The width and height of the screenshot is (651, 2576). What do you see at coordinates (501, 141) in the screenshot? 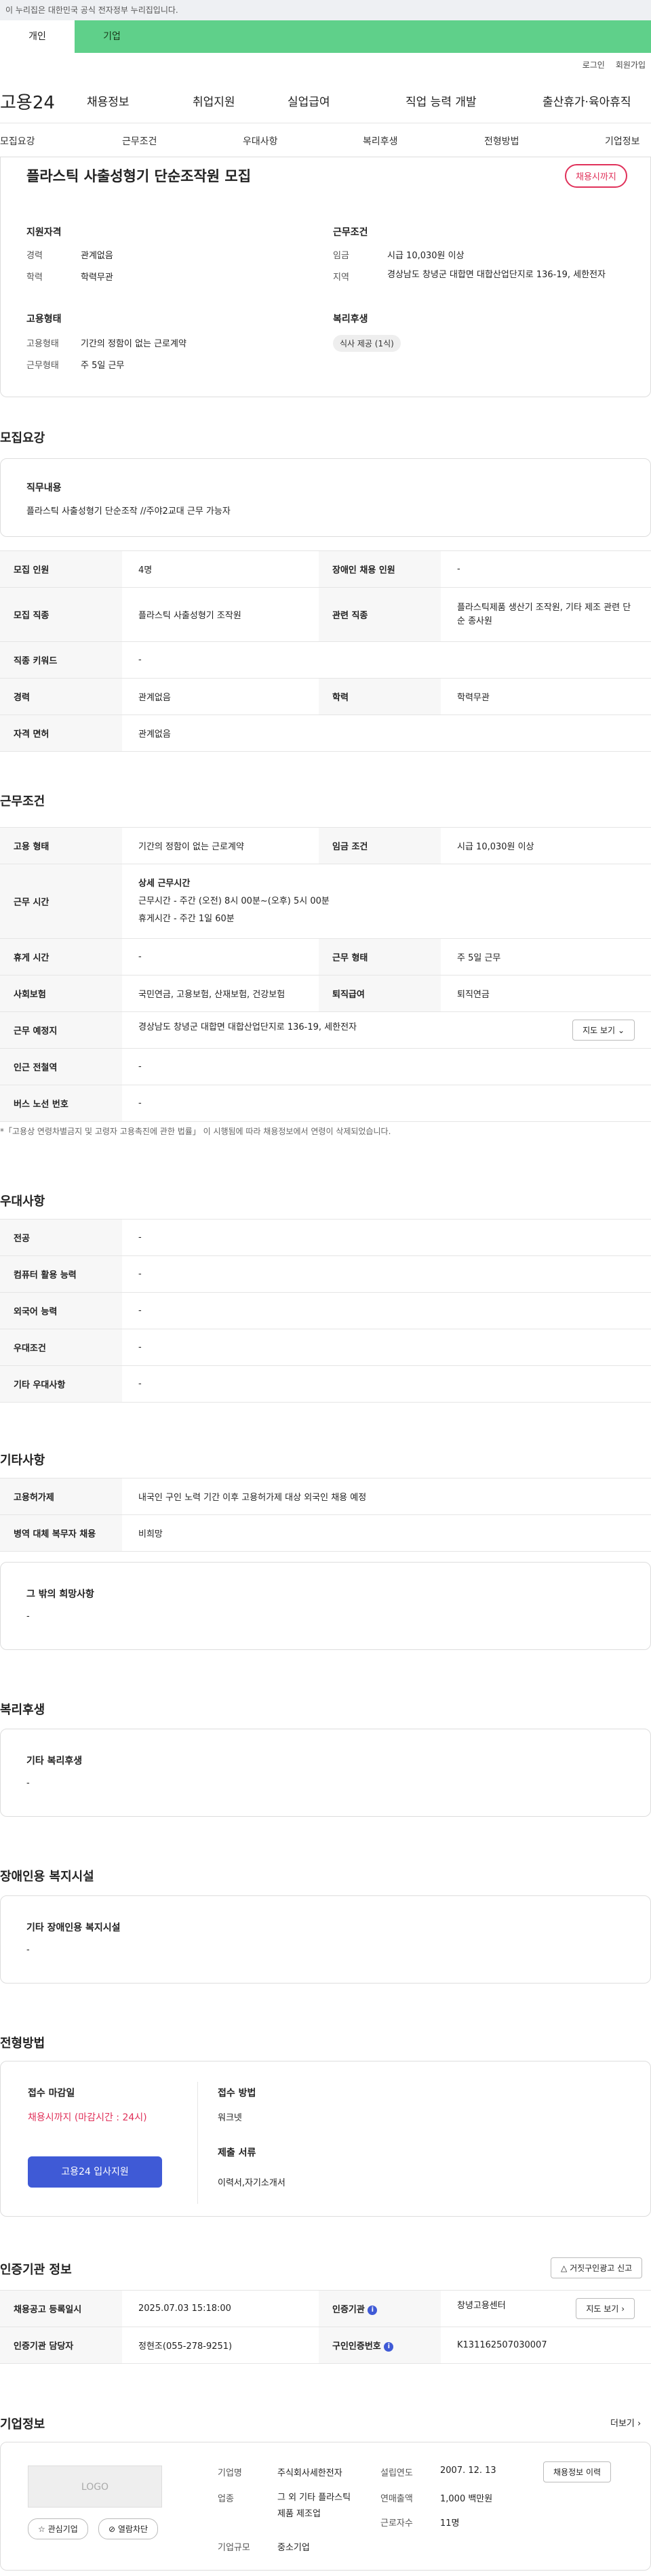
I see `tab-screening: 전형방법` at bounding box center [501, 141].